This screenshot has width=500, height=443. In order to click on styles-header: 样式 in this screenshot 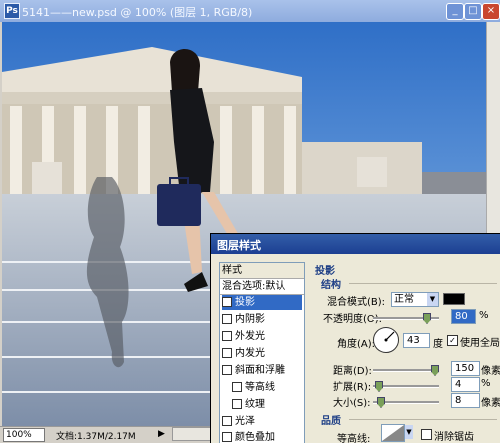, I will do `click(262, 271)`.